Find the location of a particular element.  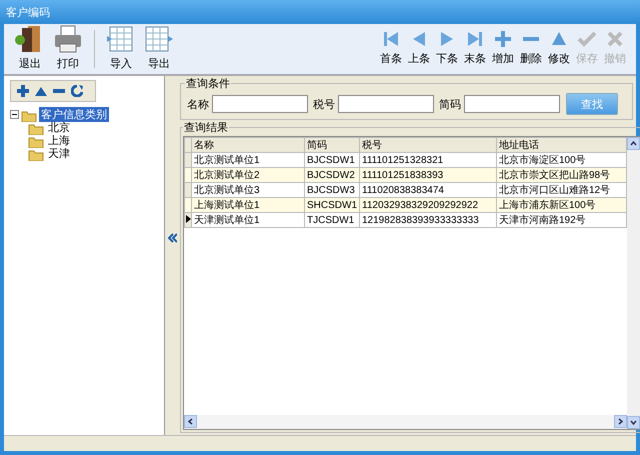

field-label: 名称 is located at coordinates (198, 104).